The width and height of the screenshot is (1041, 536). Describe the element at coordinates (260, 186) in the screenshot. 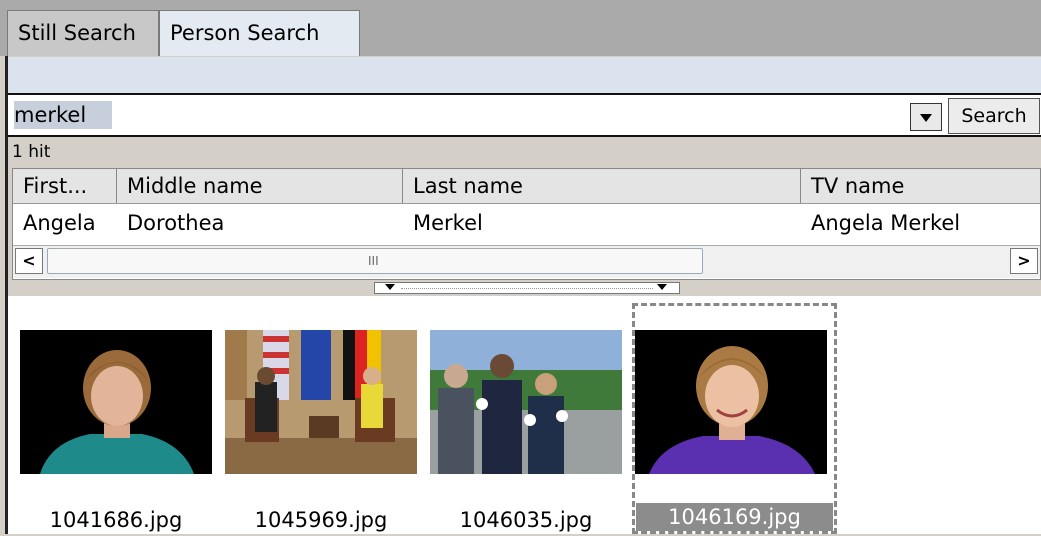

I see `column-header-middle-name: Middle name` at that location.